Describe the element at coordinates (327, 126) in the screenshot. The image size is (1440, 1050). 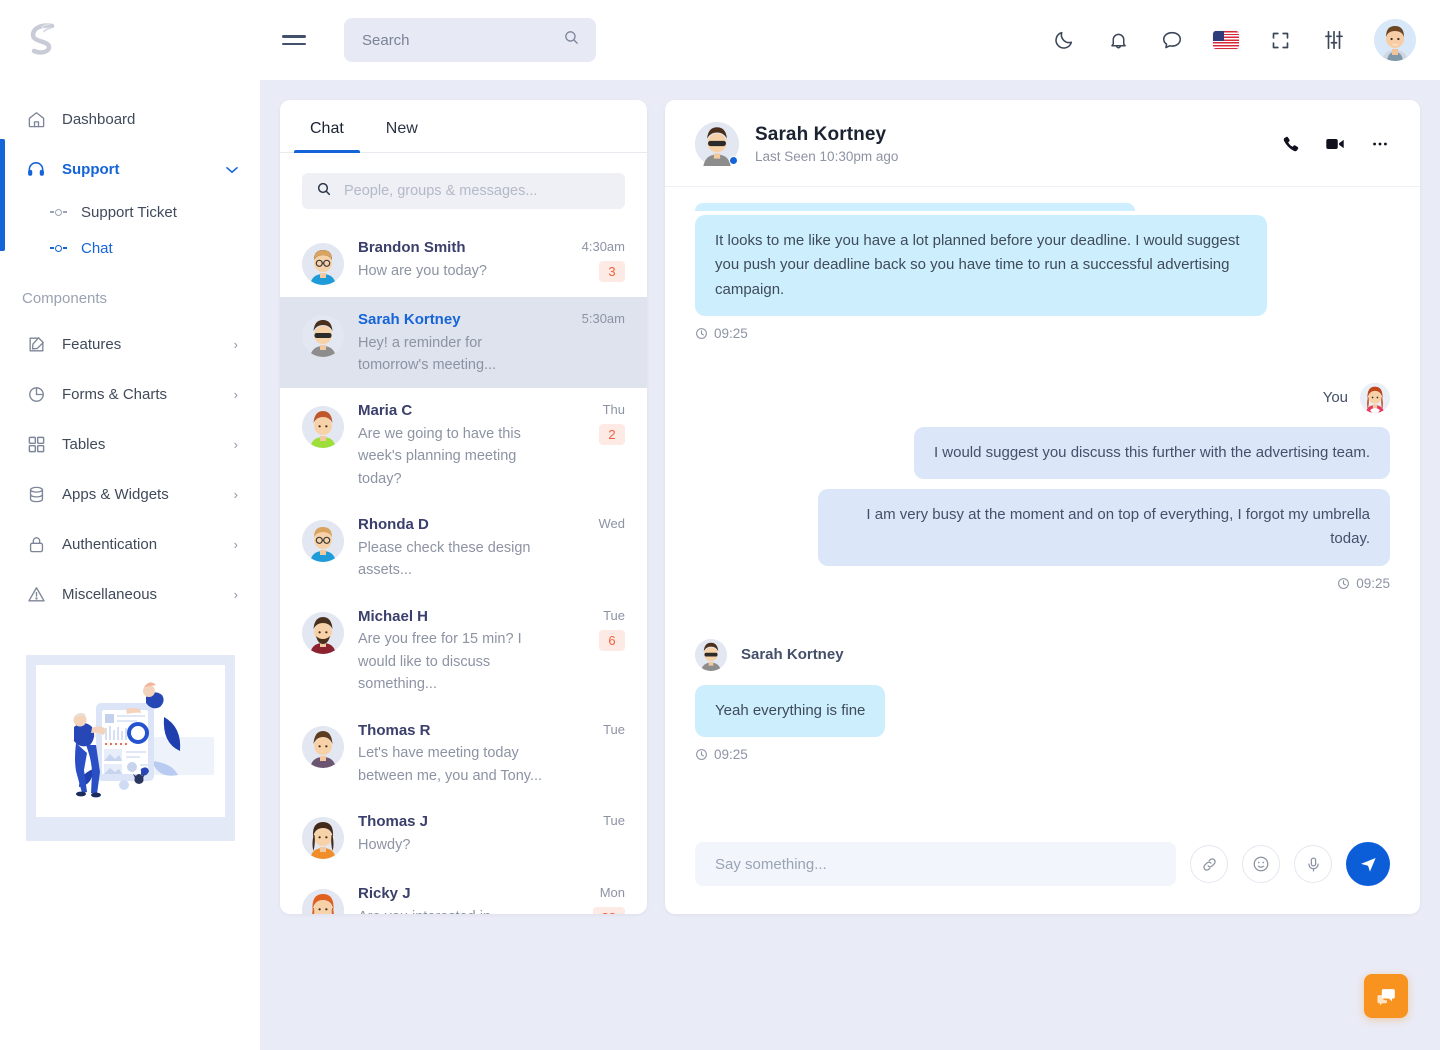
I see `tab-chat: Chat` at that location.